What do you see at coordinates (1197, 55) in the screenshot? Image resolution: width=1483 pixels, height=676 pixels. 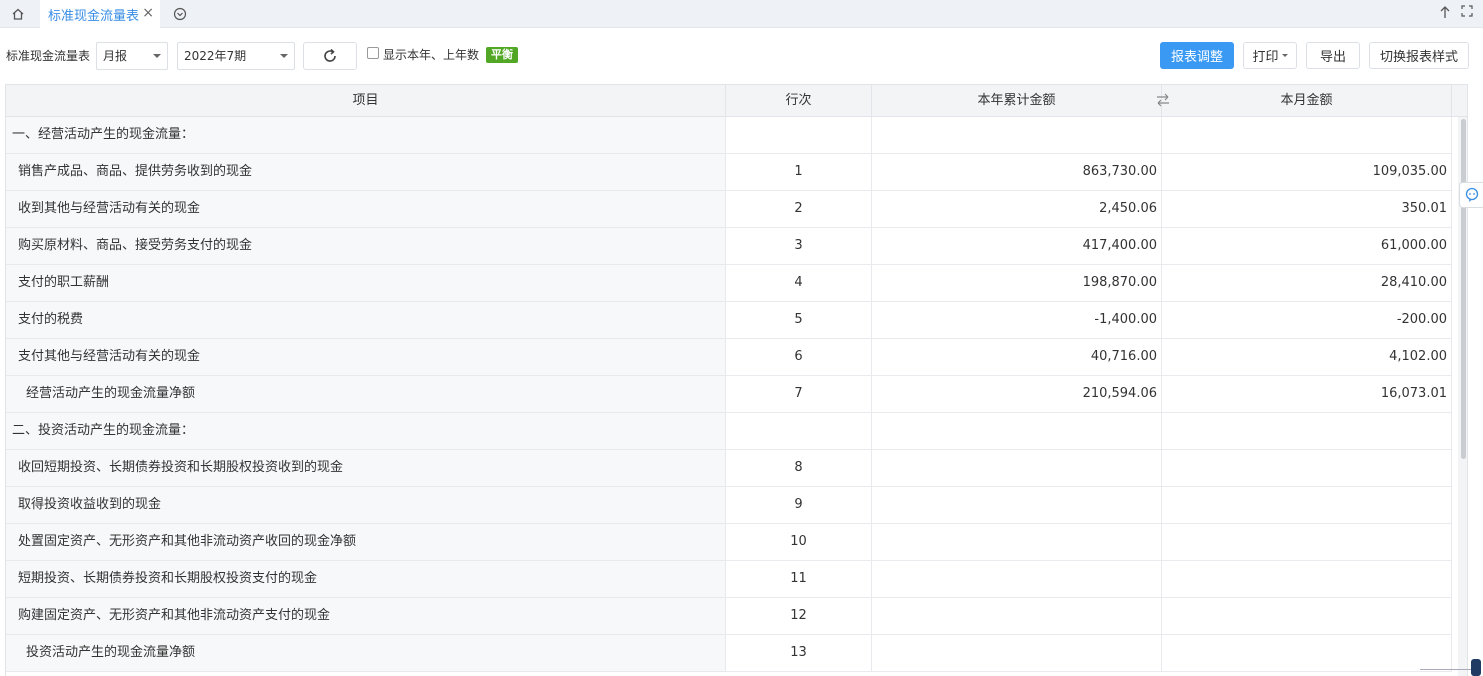 I see `report-adjust-button: 报表调整` at bounding box center [1197, 55].